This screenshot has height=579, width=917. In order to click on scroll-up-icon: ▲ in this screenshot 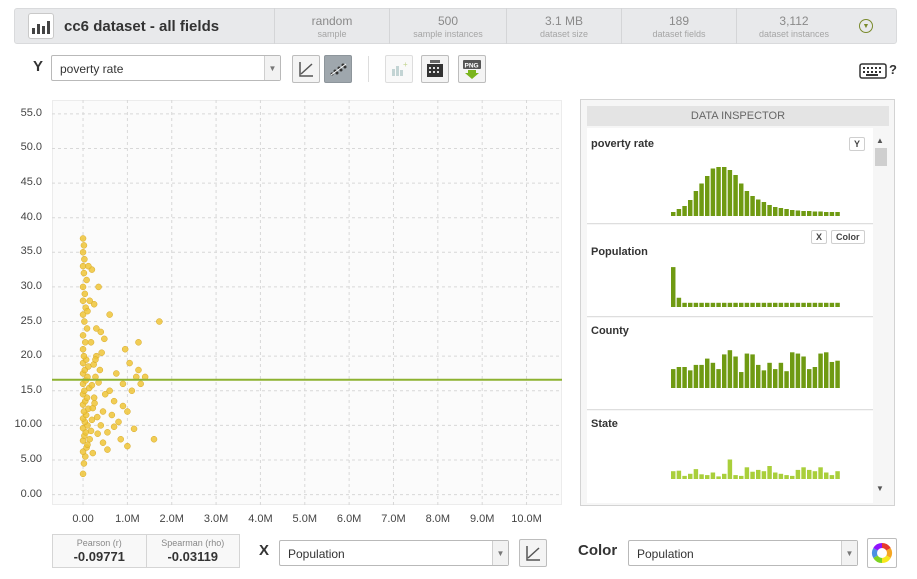, I will do `click(880, 140)`.